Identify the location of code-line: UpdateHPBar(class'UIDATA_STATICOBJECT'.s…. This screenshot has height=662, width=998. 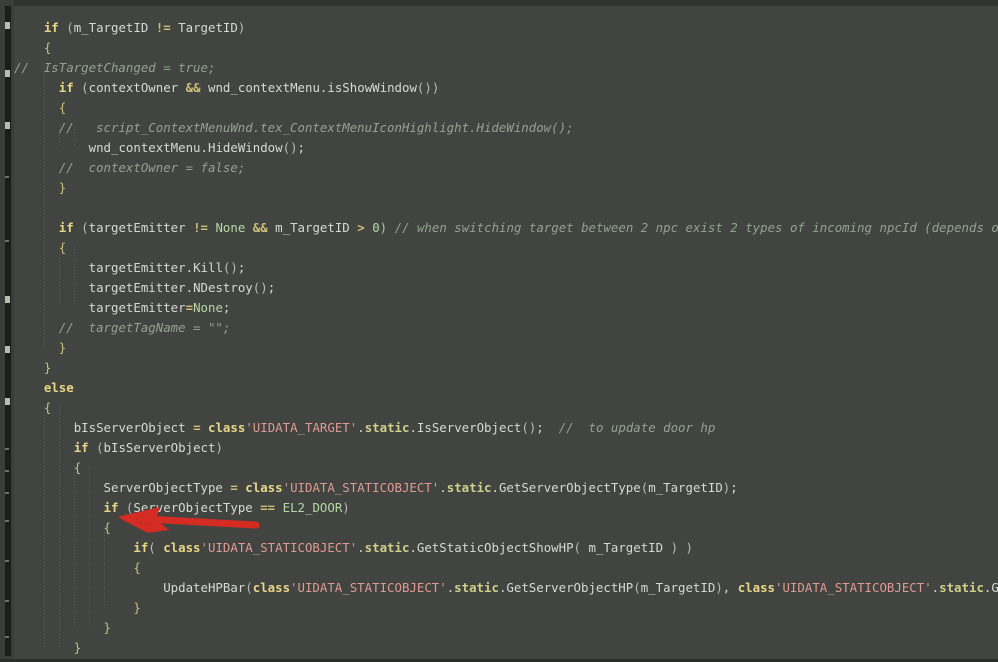
(506, 588).